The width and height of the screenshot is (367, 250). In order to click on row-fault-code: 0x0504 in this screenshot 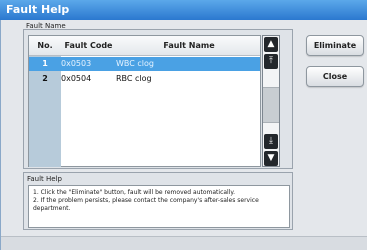, I will do `click(76, 78)`.